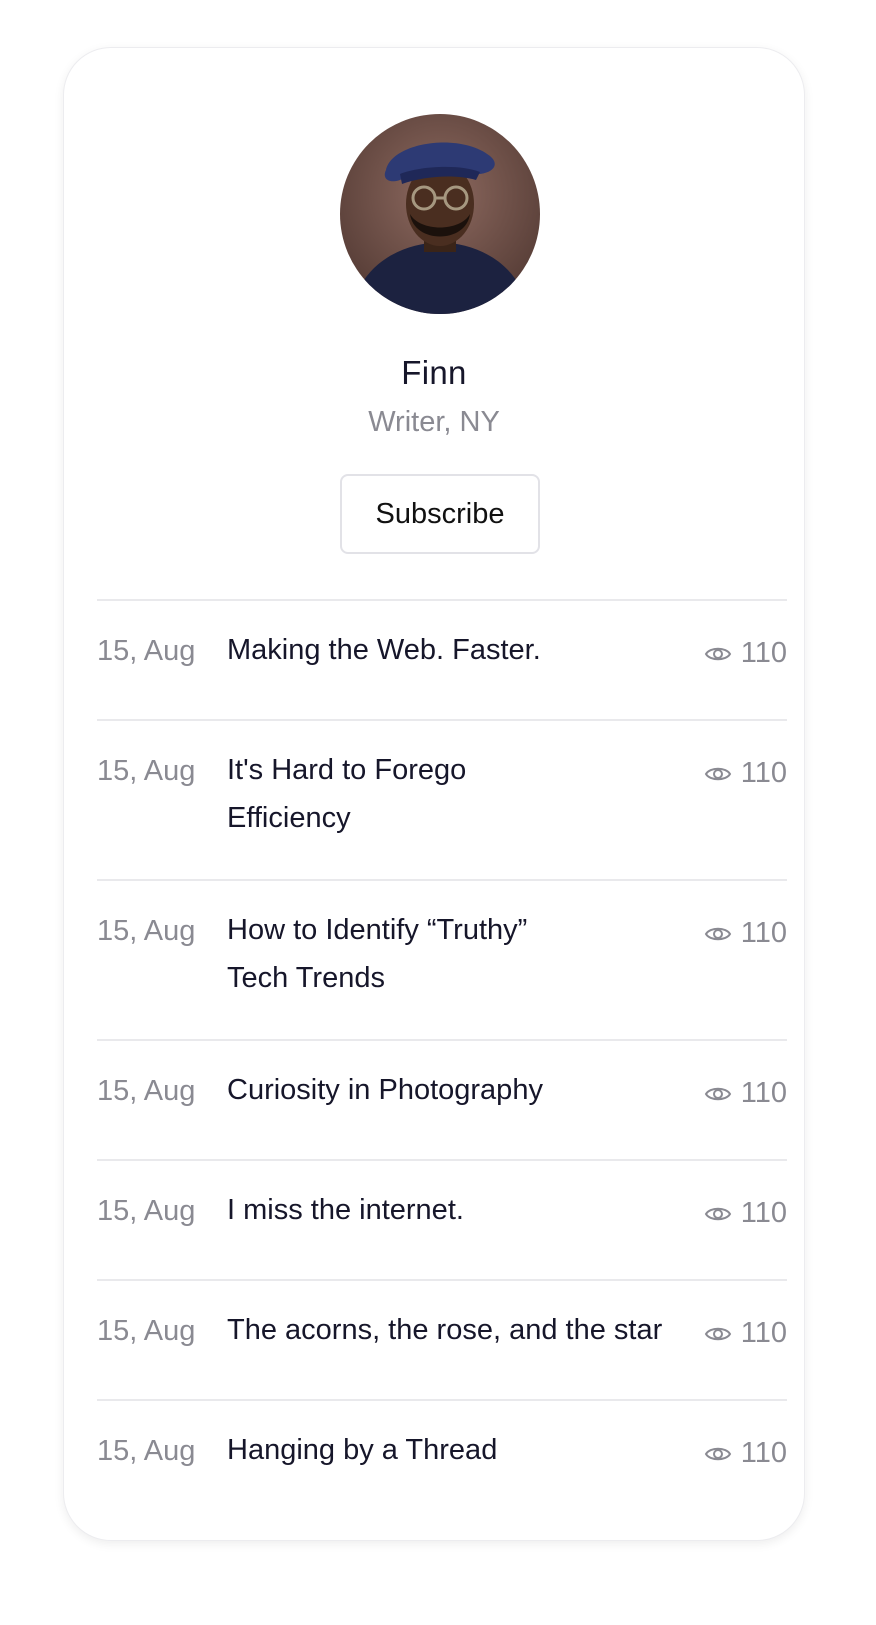 The height and width of the screenshot is (1625, 876). I want to click on subscribe-button: Subscribe, so click(440, 514).